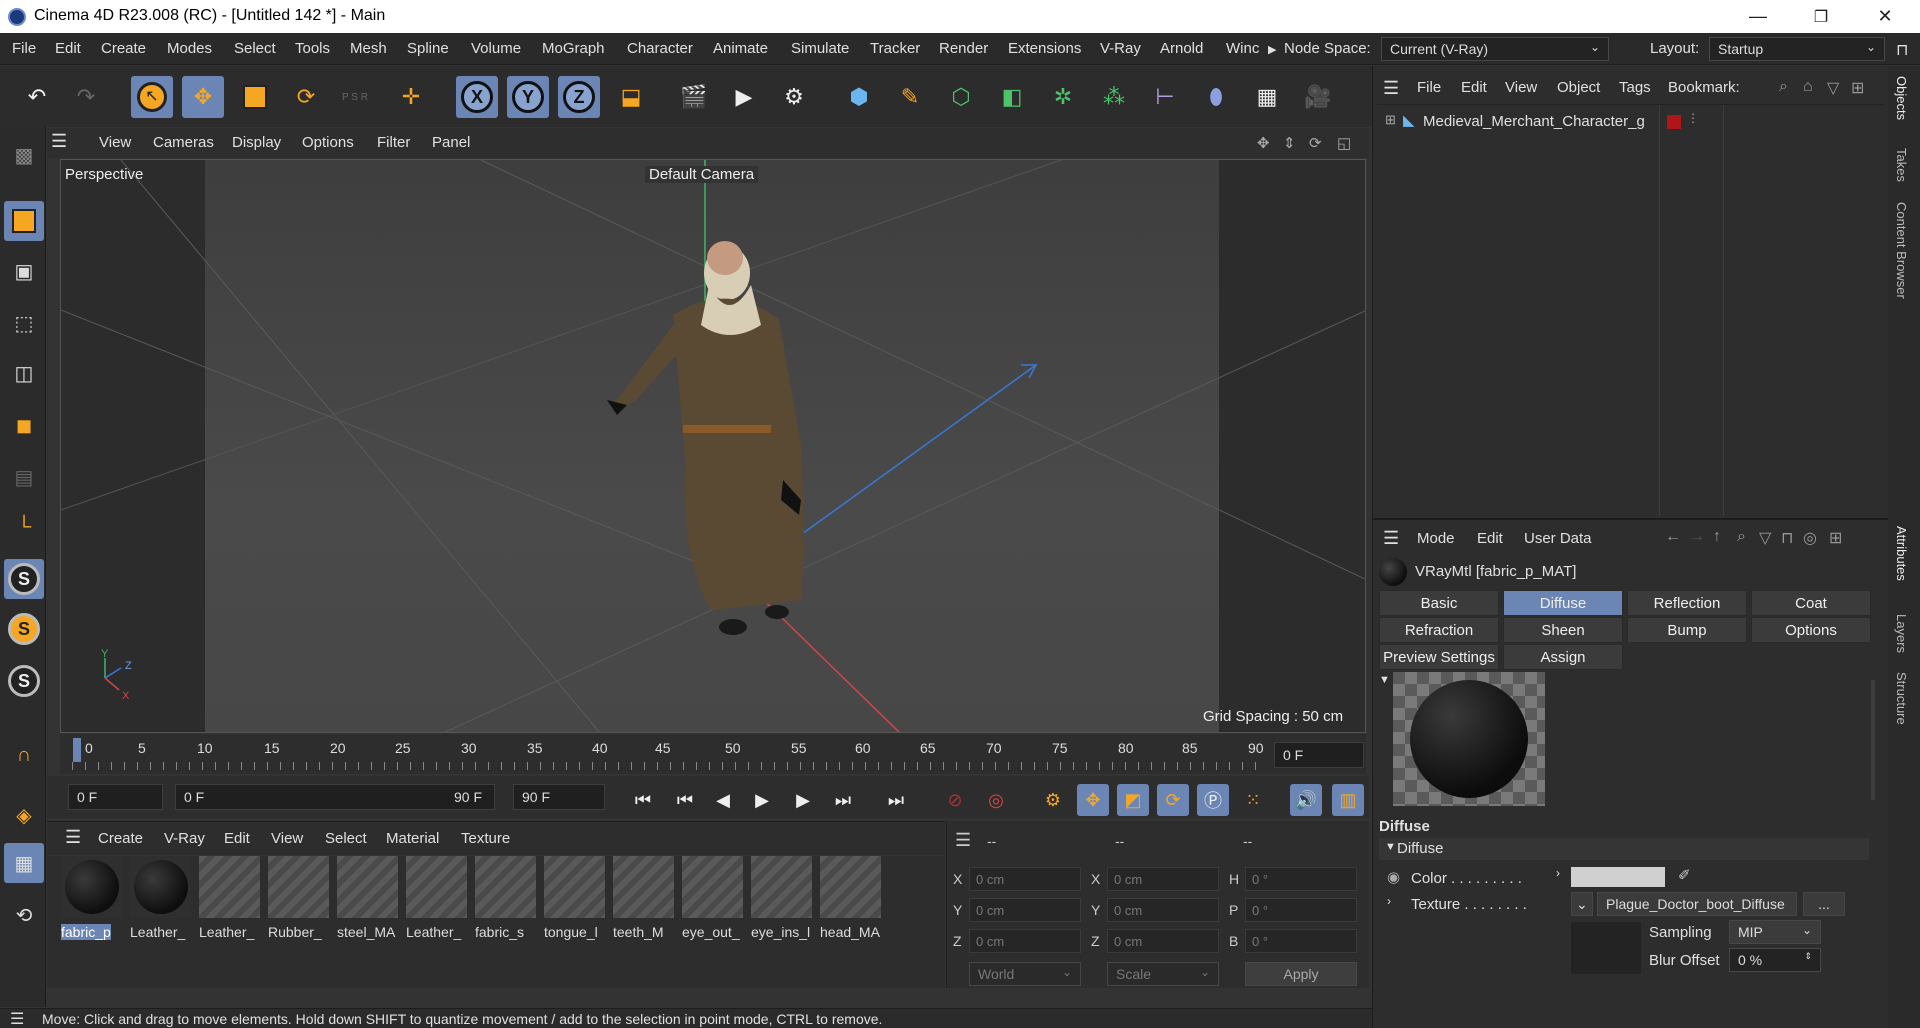 Image resolution: width=1920 pixels, height=1028 pixels. What do you see at coordinates (1301, 974) in the screenshot?
I see `apply-button: Apply` at bounding box center [1301, 974].